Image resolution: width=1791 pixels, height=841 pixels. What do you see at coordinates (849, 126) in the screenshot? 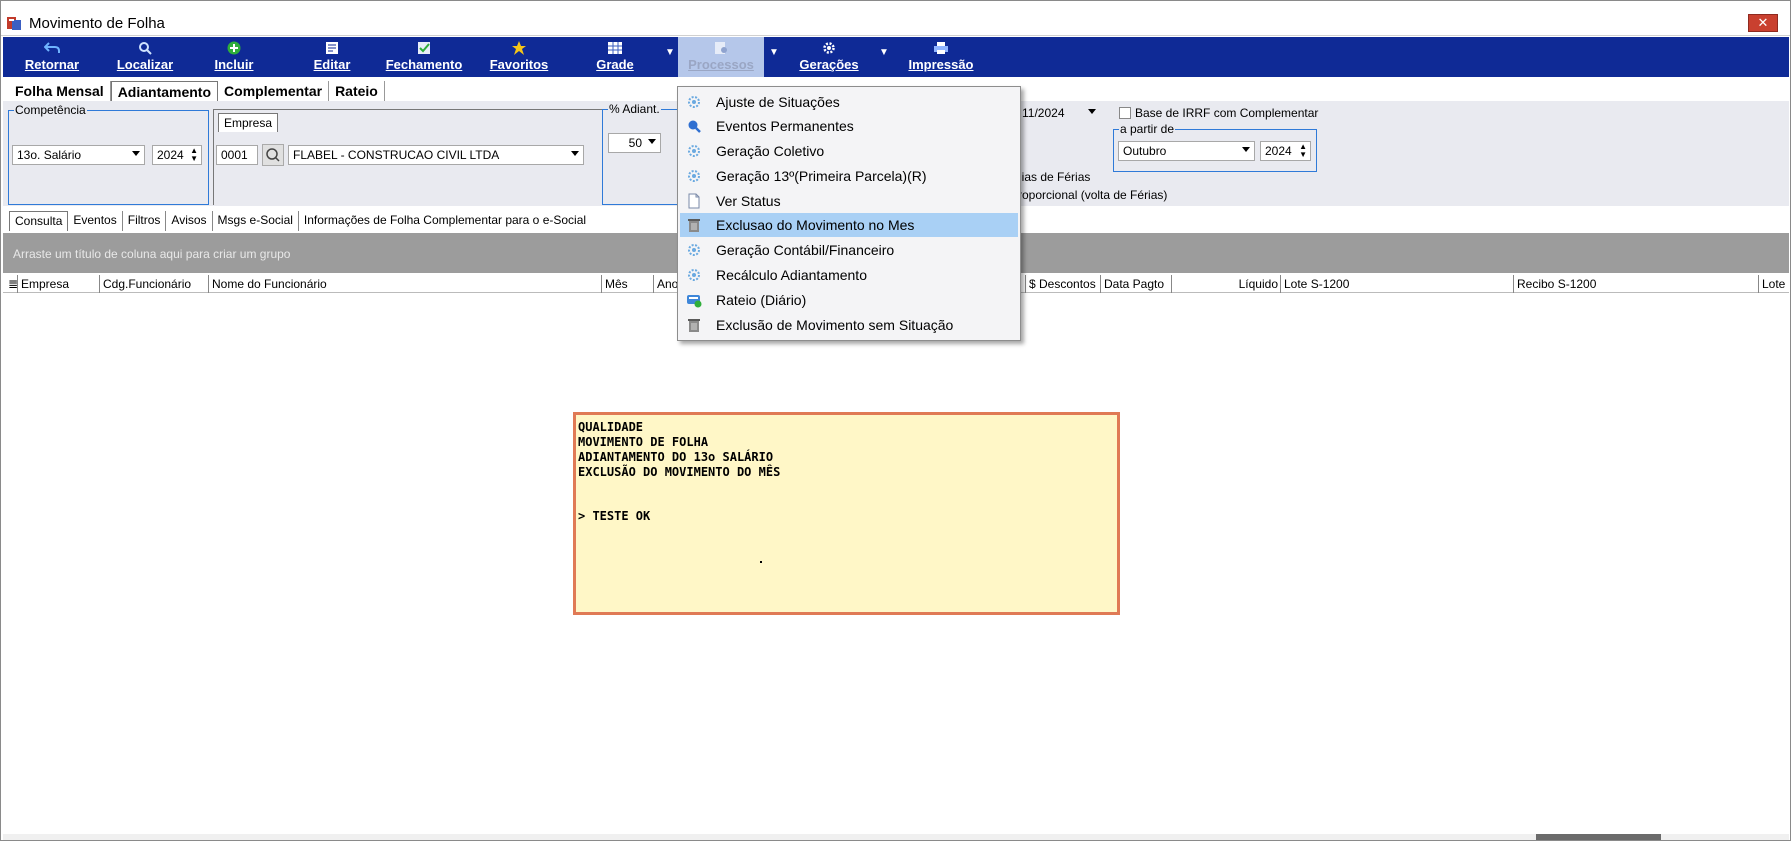
I see `menu-item-eventos-permanentes: Eventos Permanentes` at bounding box center [849, 126].